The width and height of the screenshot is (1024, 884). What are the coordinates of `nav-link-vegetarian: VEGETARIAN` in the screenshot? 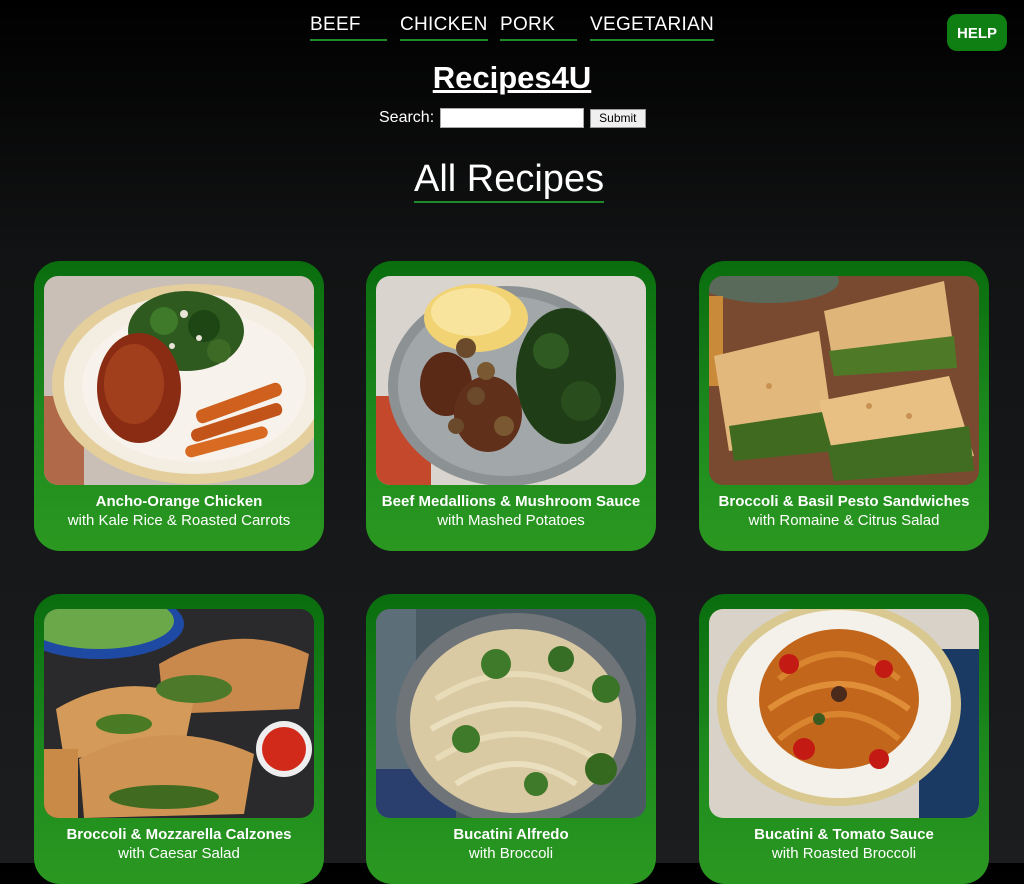 It's located at (652, 27).